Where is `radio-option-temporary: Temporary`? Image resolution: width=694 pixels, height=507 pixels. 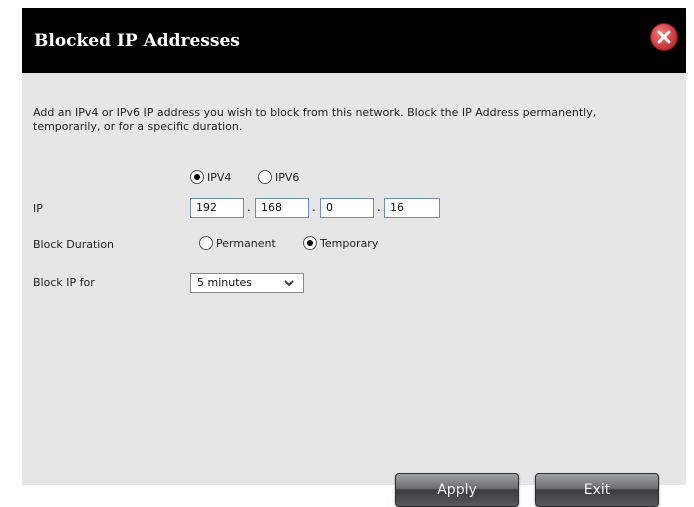 radio-option-temporary: Temporary is located at coordinates (340, 243).